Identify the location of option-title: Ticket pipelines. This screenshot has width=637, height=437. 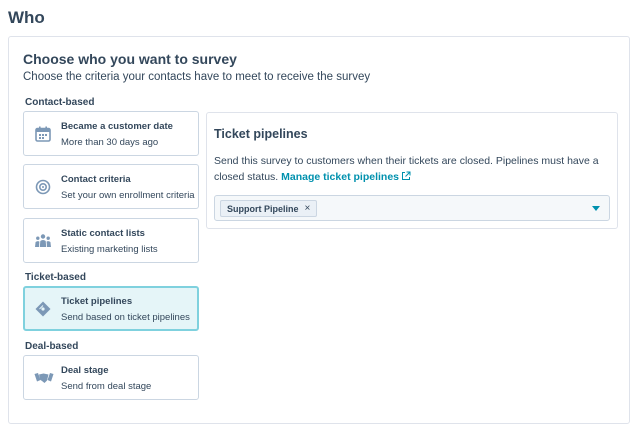
(97, 301).